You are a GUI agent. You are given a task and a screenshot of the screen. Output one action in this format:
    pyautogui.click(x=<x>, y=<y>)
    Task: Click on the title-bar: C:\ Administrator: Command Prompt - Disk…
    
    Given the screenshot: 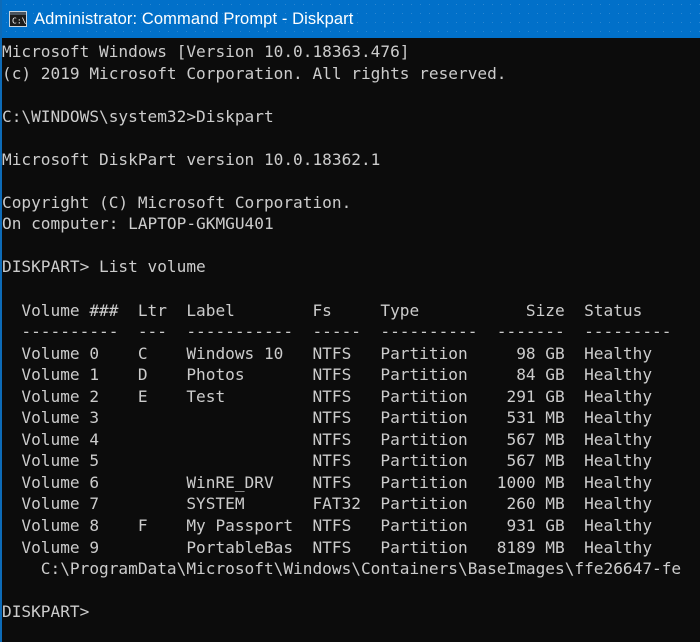 What is the action you would take?
    pyautogui.click(x=351, y=19)
    